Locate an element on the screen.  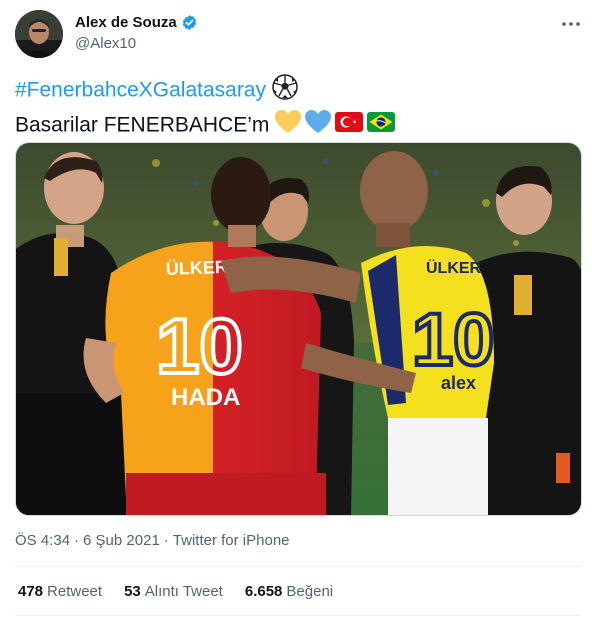
tweet-source: Twitter for iPhone is located at coordinates (231, 540).